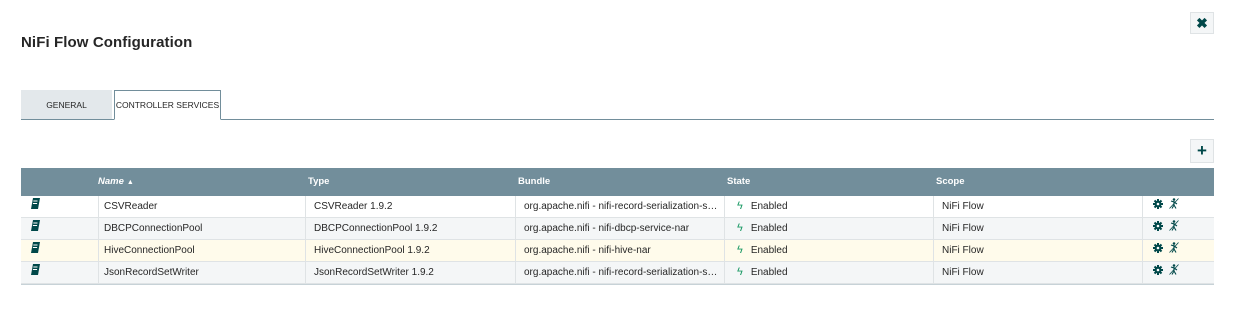 The image size is (1252, 329). Describe the element at coordinates (167, 105) in the screenshot. I see `tab-controller-services: CONTROLLER SERVICES` at that location.